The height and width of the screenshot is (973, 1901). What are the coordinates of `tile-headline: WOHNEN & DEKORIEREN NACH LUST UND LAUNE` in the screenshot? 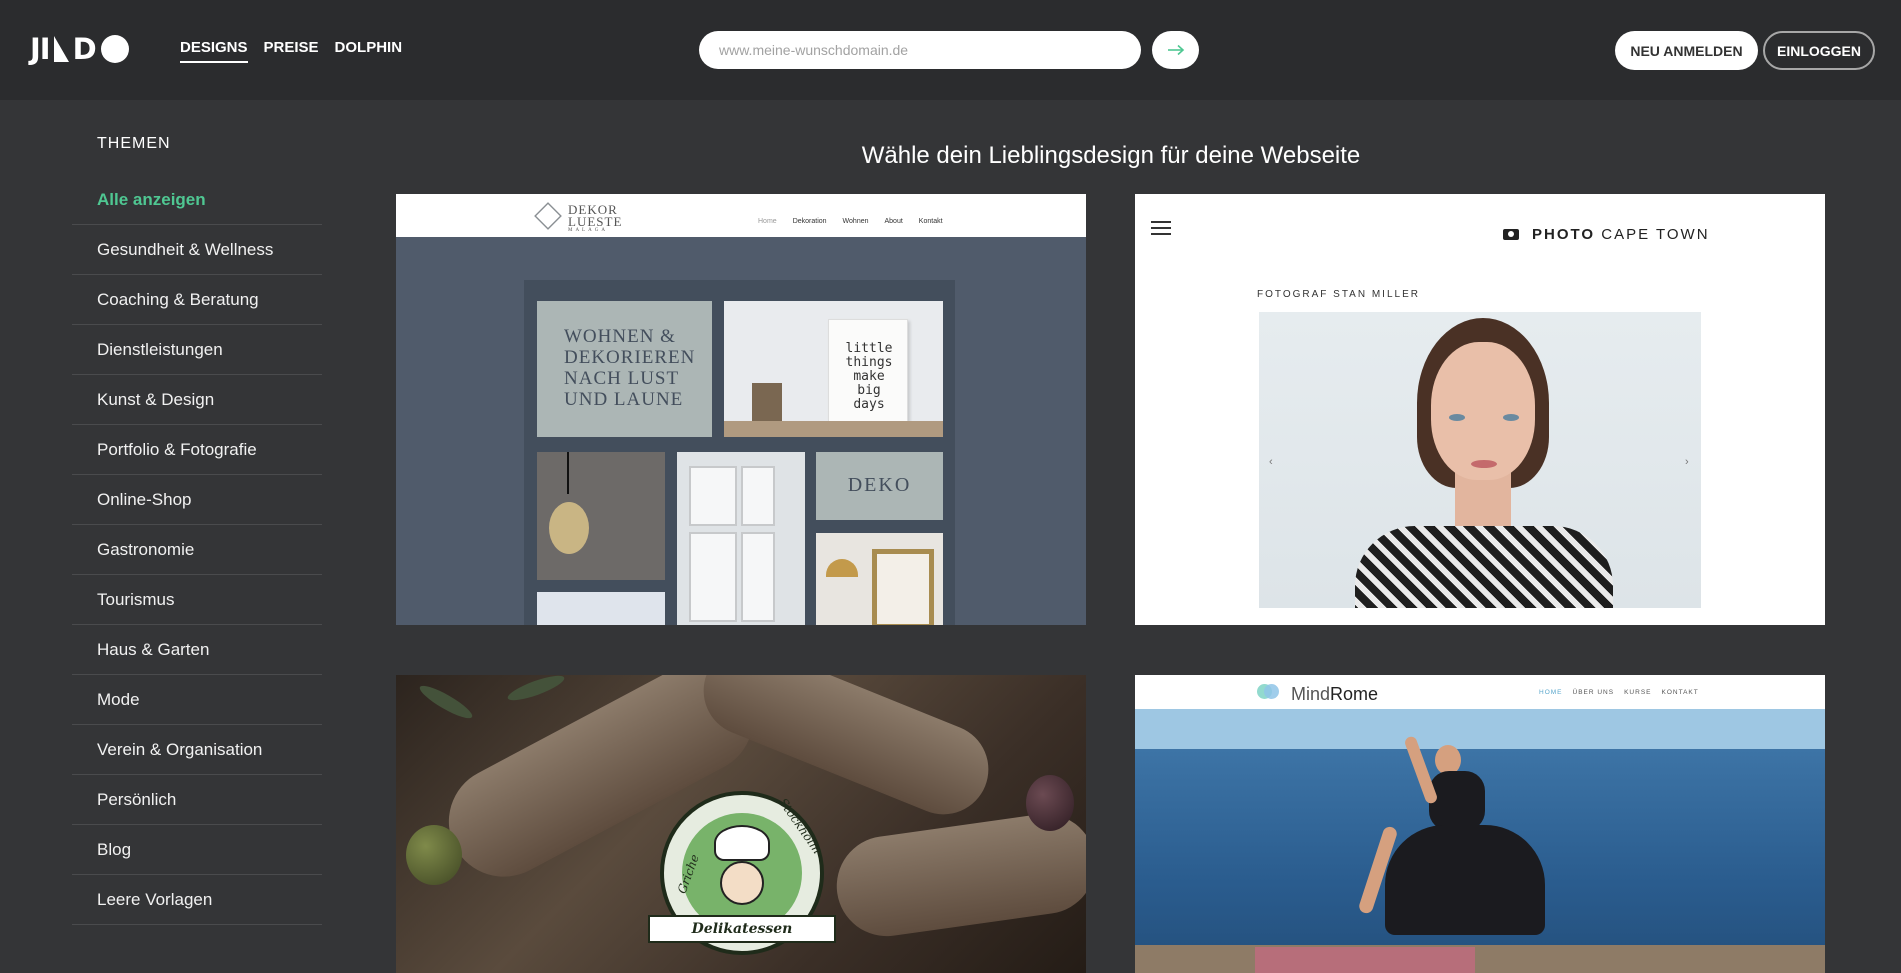 It's located at (624, 369).